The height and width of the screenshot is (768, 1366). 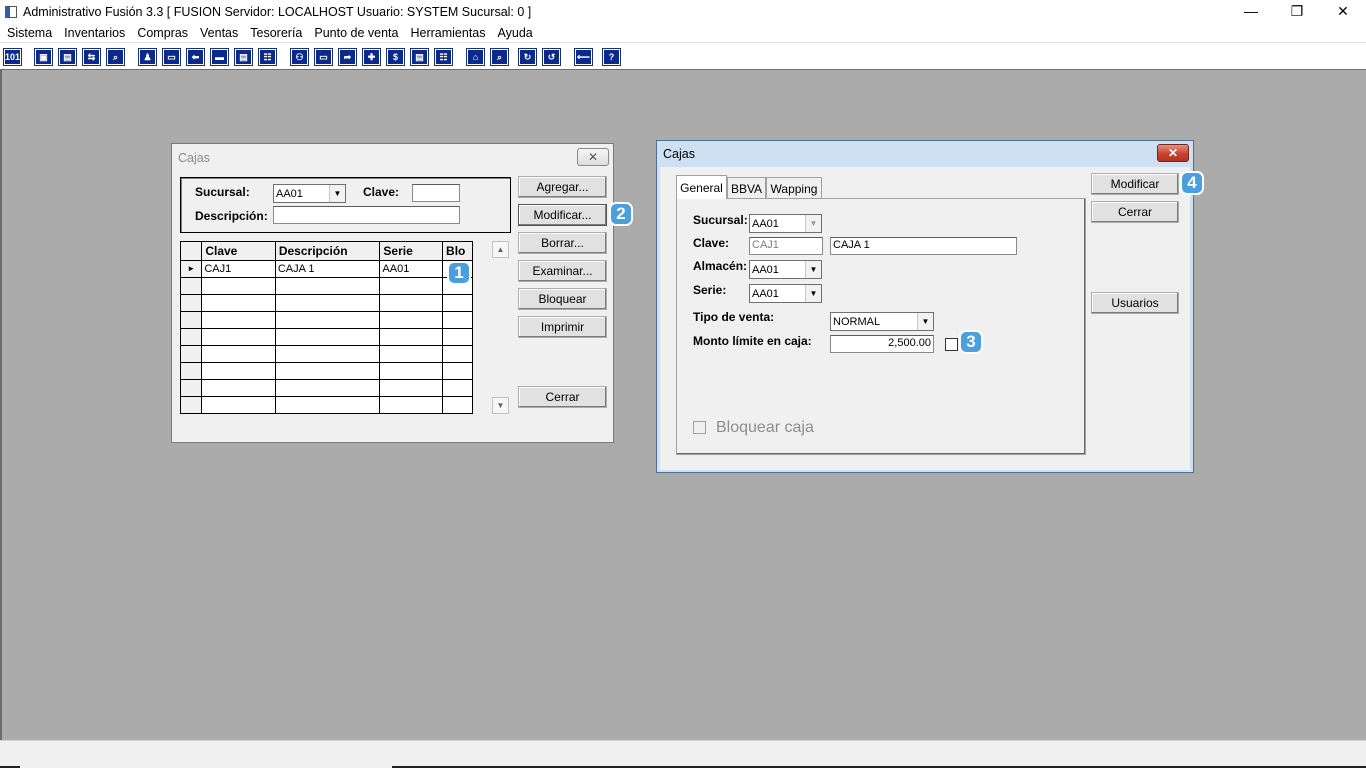 I want to click on toolbar-button-7: ▭, so click(x=171, y=57).